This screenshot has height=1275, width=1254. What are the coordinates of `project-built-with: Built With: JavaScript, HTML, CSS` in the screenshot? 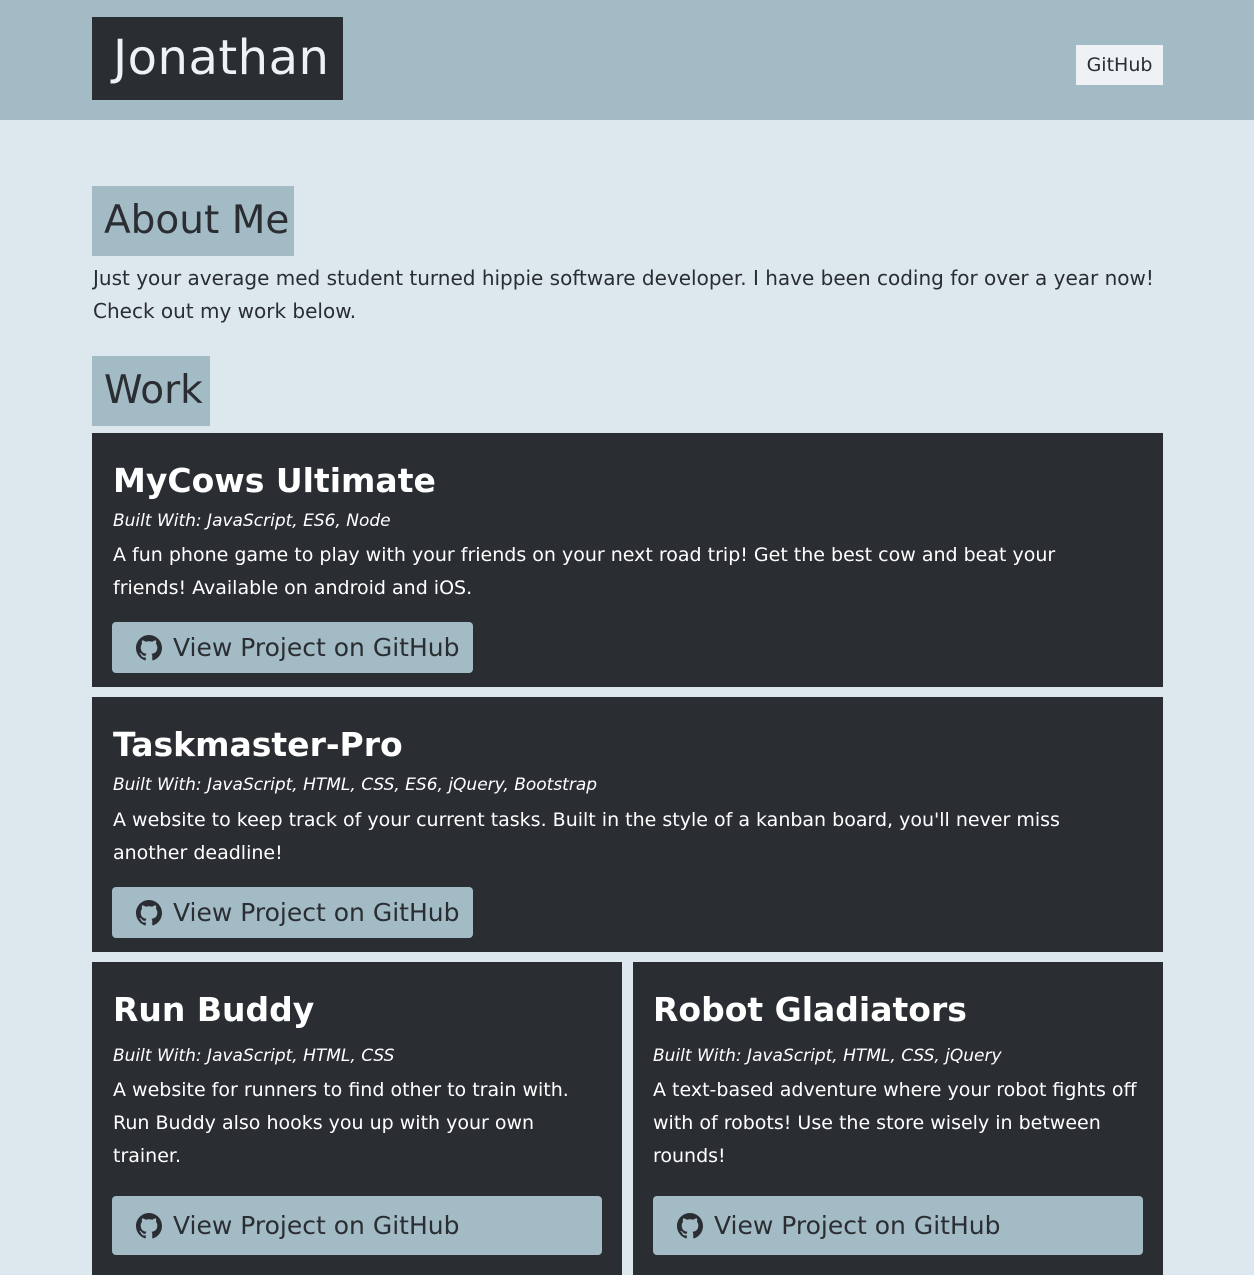 It's located at (254, 1056).